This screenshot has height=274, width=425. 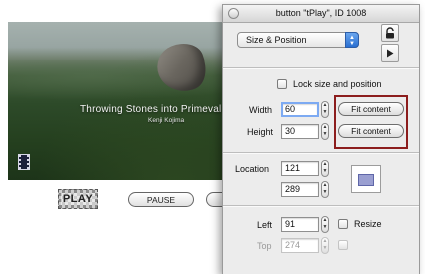 What do you see at coordinates (161, 199) in the screenshot?
I see `pause-button: PAUSE` at bounding box center [161, 199].